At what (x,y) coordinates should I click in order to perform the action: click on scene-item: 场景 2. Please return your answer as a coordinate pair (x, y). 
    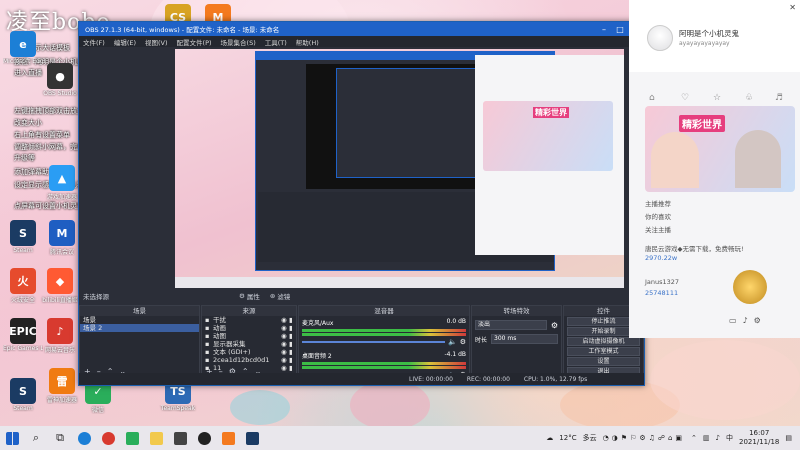
    Looking at the image, I should click on (139, 328).